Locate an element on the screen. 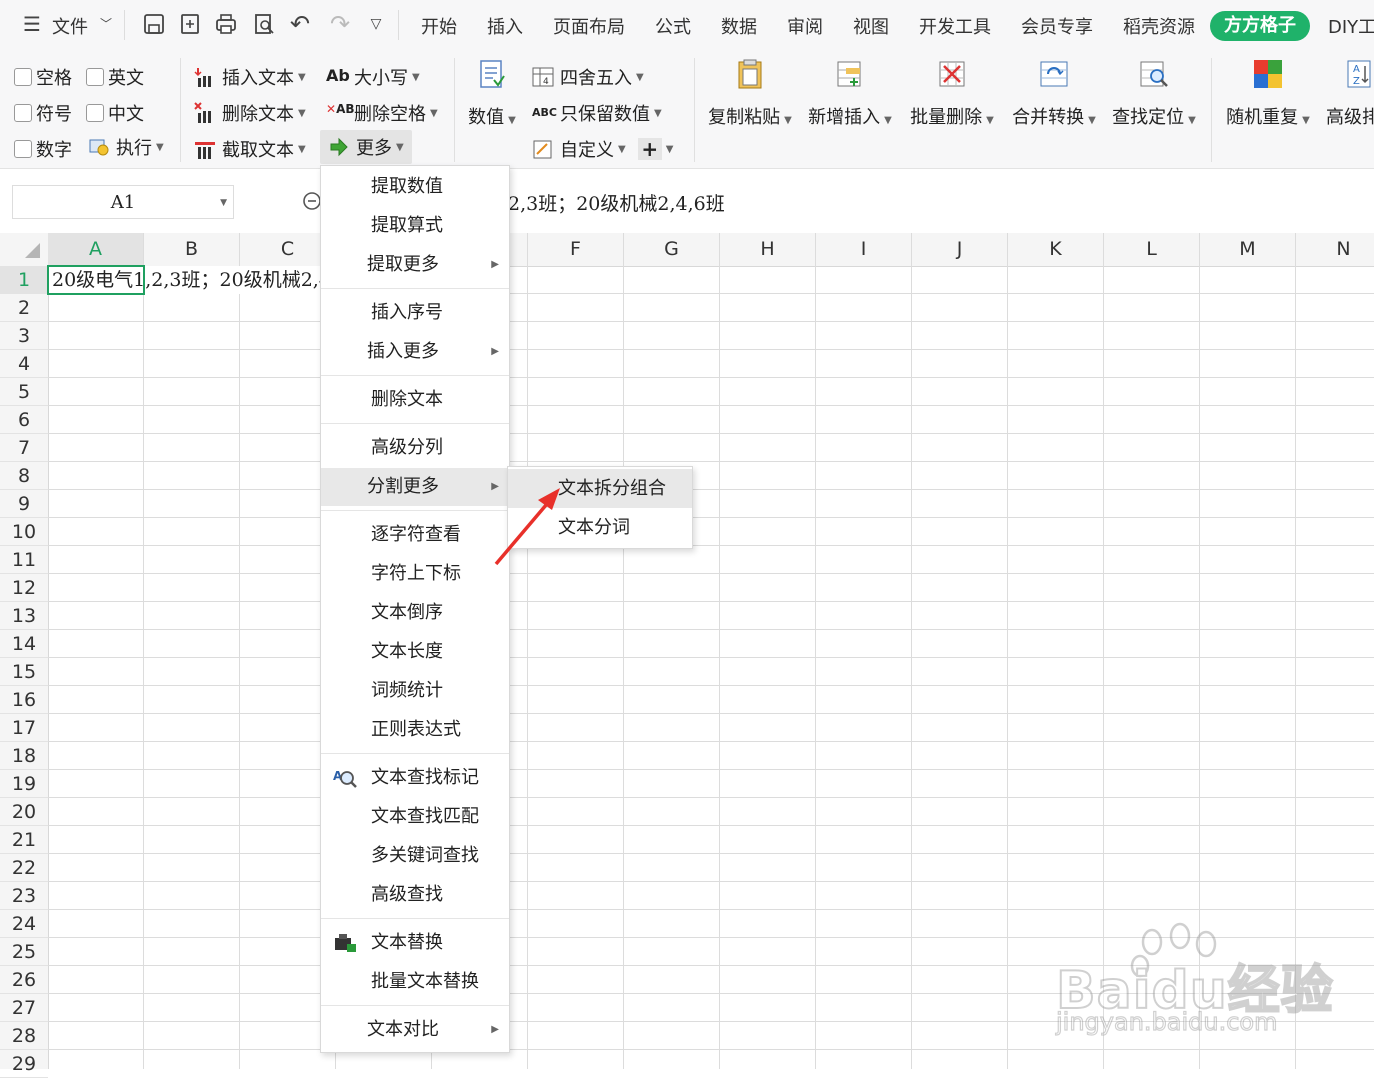  menu-item-text-reverse: 文本倒序 is located at coordinates (415, 613).